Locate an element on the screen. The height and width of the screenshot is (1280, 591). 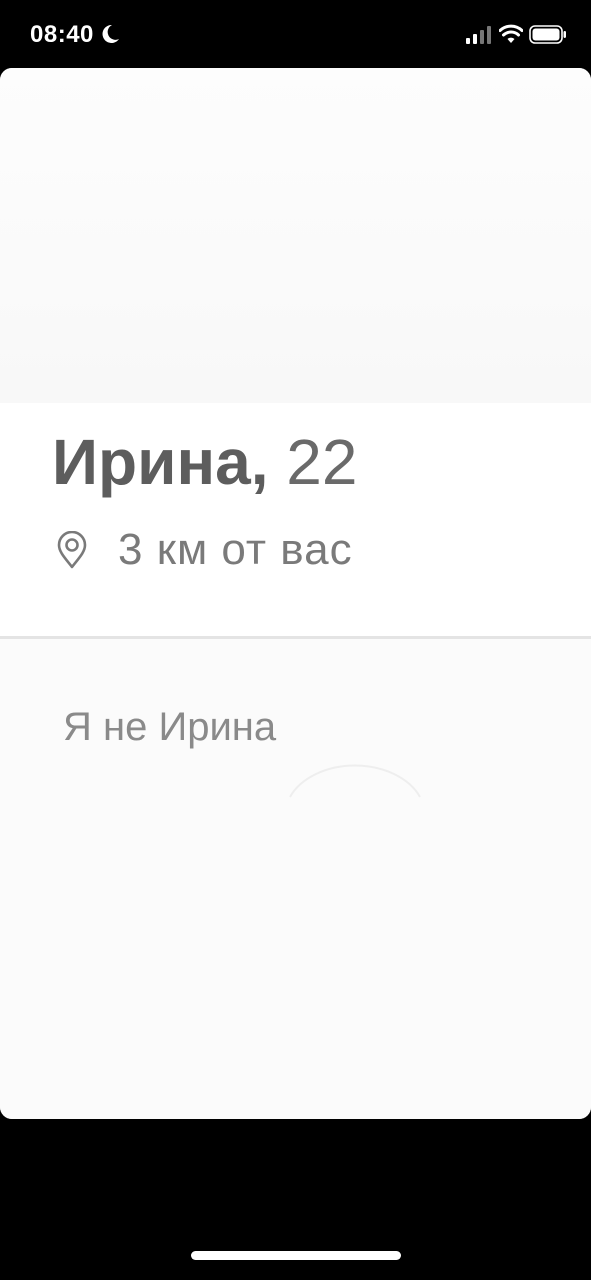
battery-icon is located at coordinates (547, 34).